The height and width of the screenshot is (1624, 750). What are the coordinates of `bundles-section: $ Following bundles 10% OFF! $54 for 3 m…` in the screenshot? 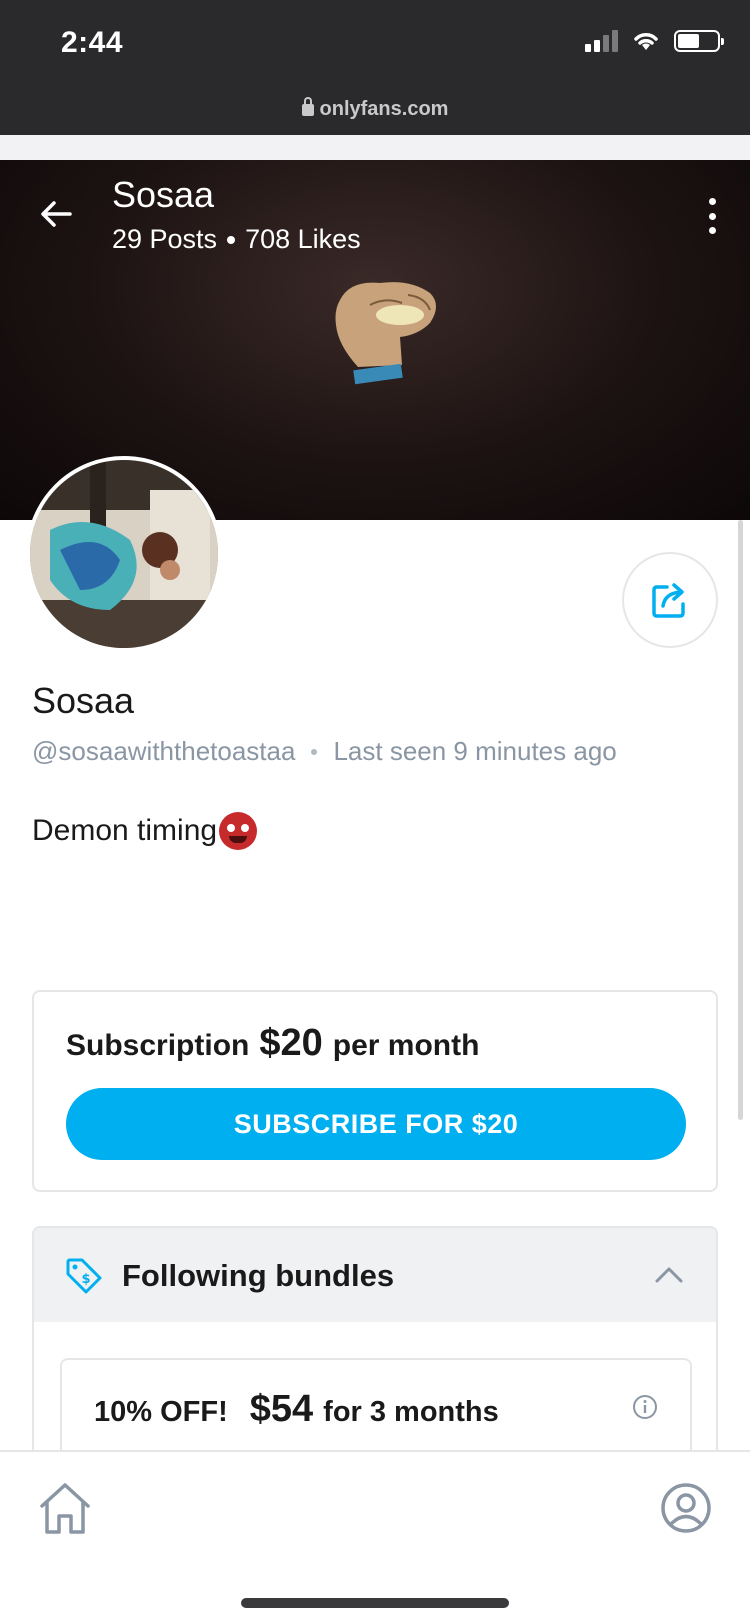 It's located at (375, 1341).